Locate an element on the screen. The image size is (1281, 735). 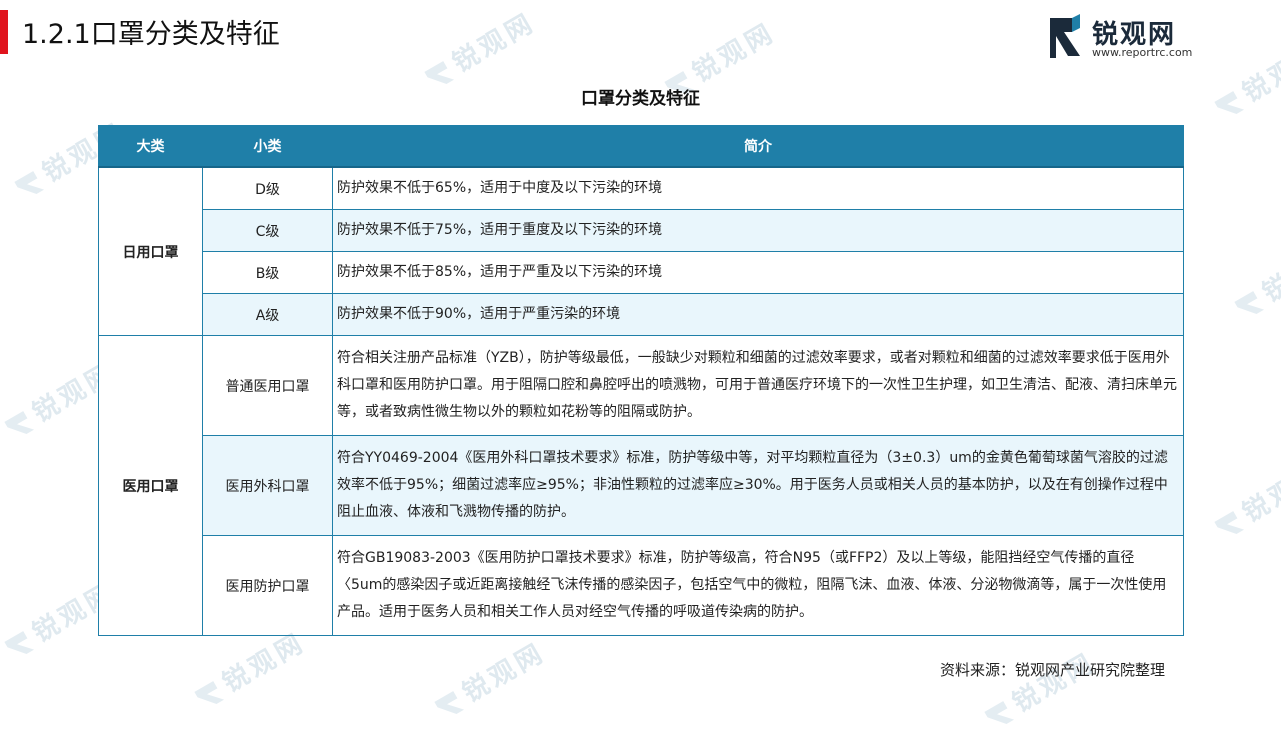
logo-mark-icon is located at coordinates (1065, 36).